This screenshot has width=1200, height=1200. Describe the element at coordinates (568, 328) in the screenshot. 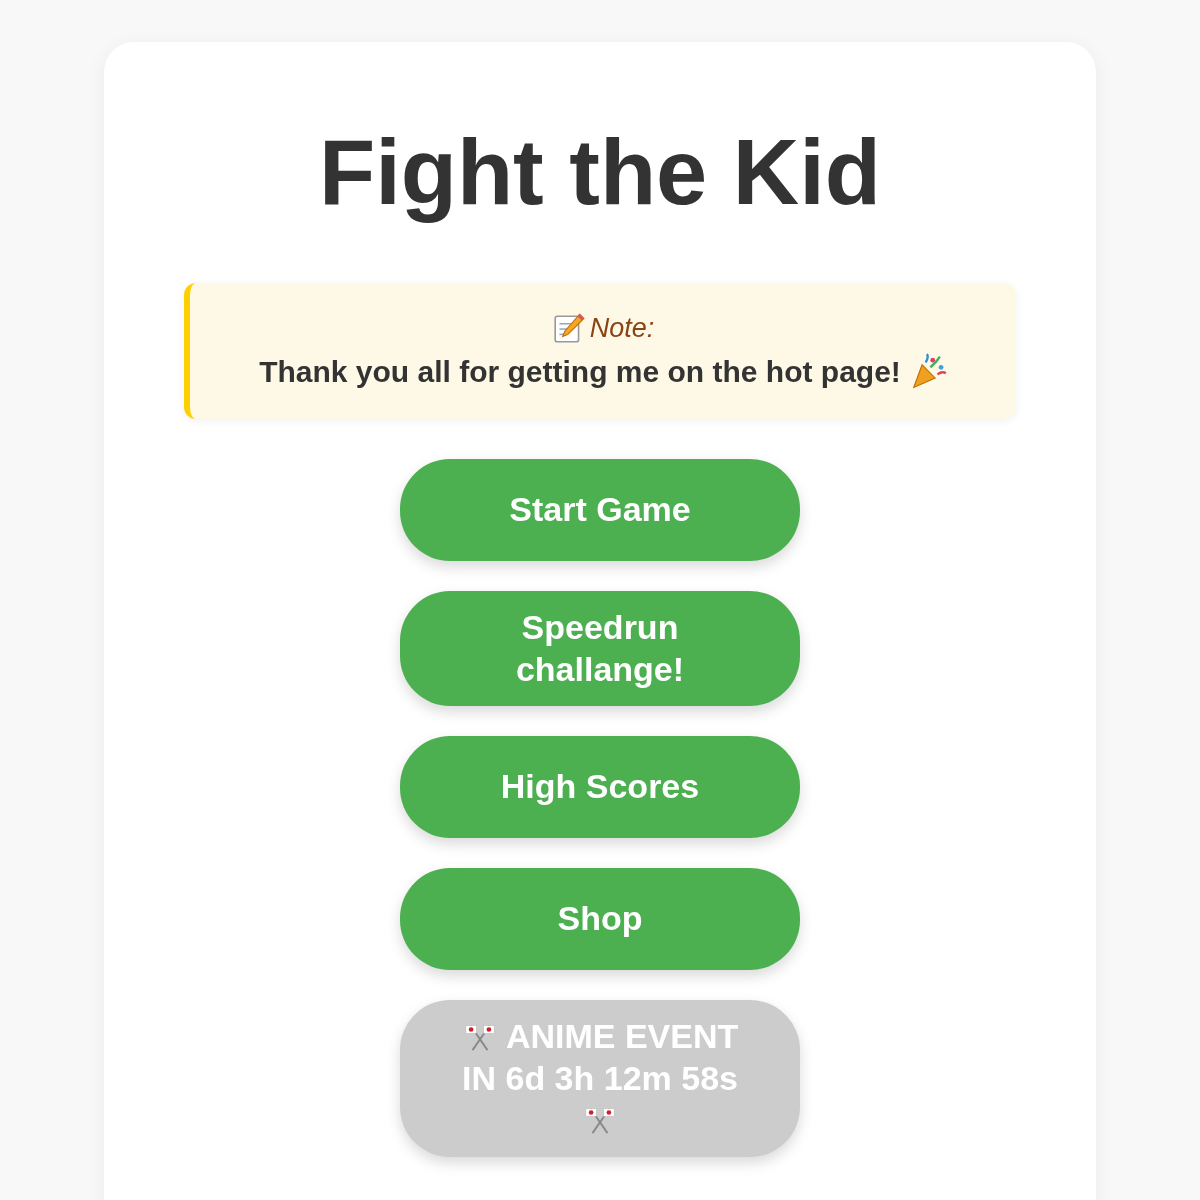

I see `memo-pencil-icon` at that location.